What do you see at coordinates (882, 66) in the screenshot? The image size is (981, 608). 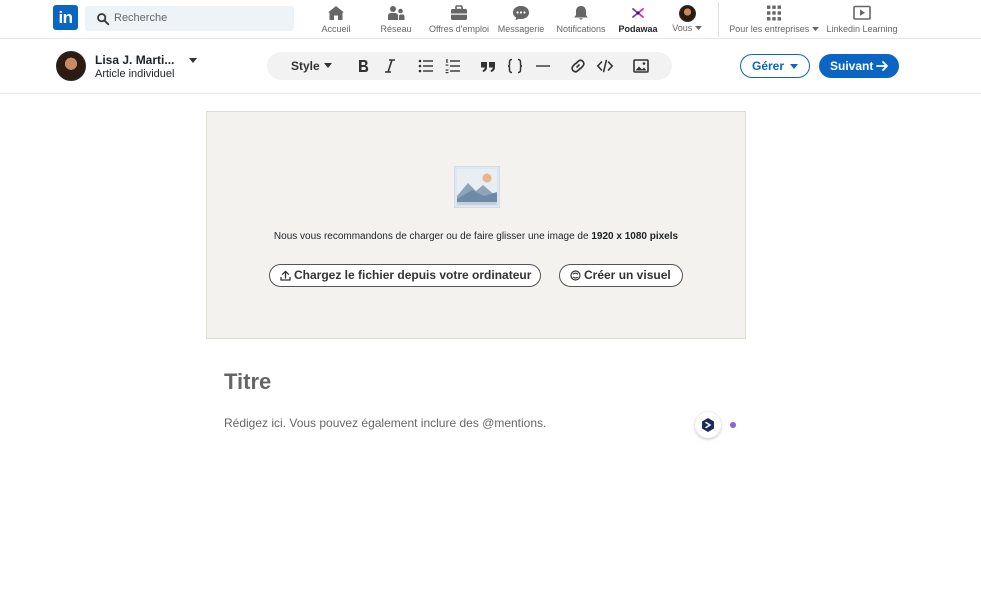 I see `arrow-right-icon` at bounding box center [882, 66].